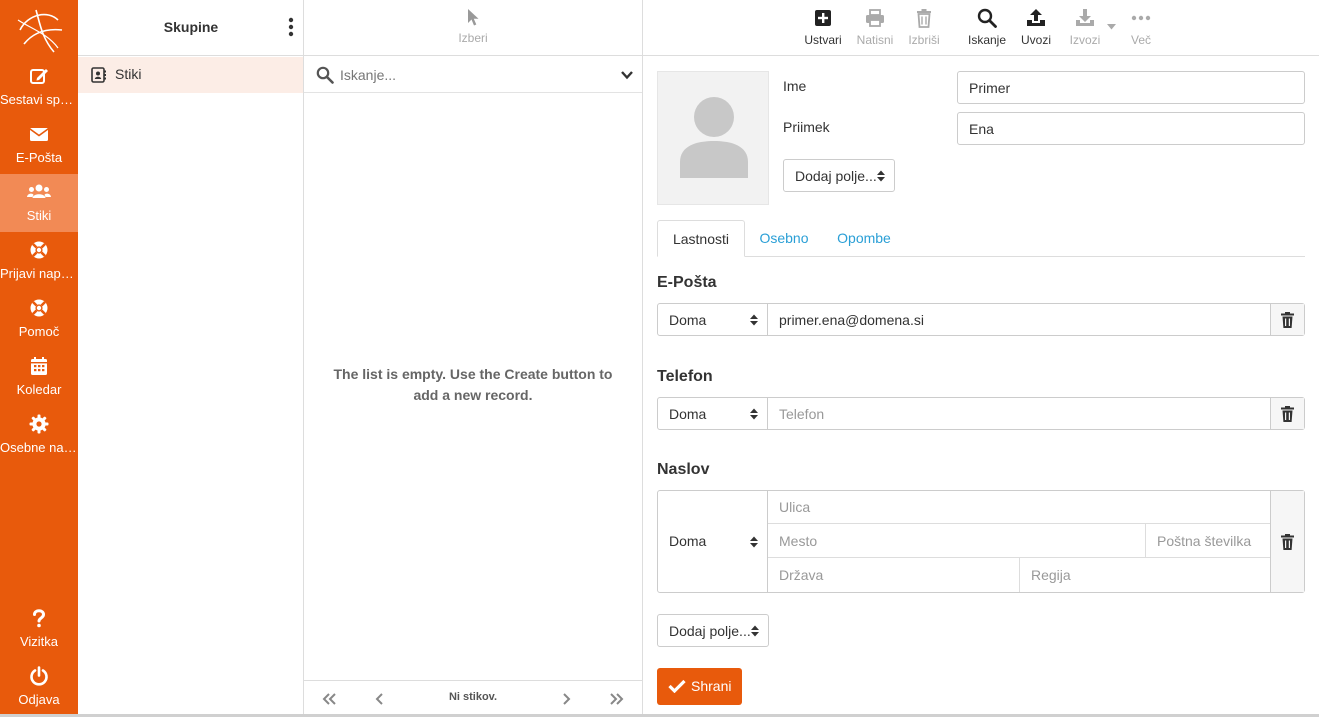 This screenshot has width=1319, height=717. I want to click on last-name-input, so click(1131, 128).